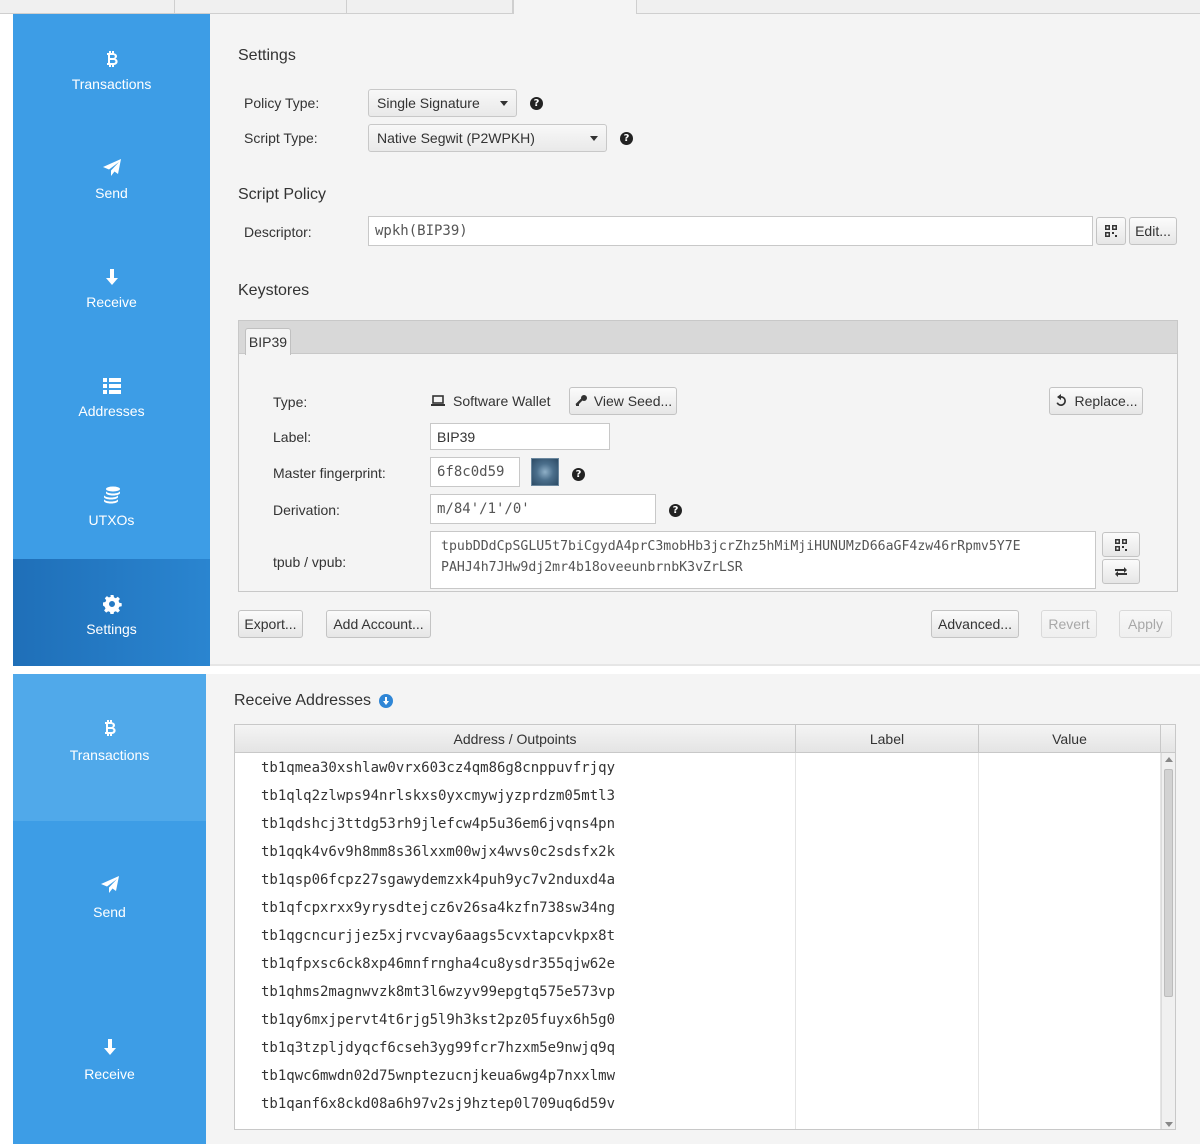 The height and width of the screenshot is (1144, 1200). I want to click on coins-icon, so click(112, 495).